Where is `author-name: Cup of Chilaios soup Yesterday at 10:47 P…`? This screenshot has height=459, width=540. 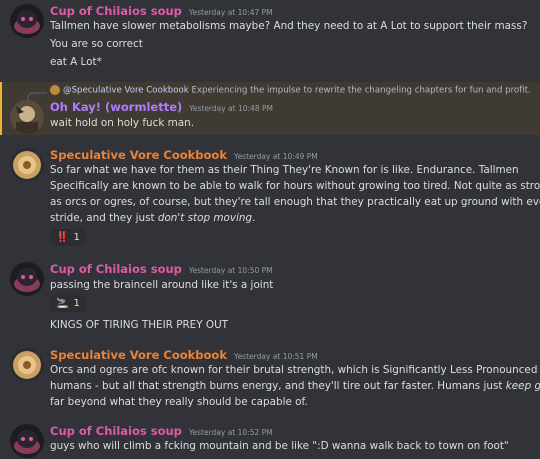 author-name: Cup of Chilaios soup Yesterday at 10:47 P… is located at coordinates (161, 11).